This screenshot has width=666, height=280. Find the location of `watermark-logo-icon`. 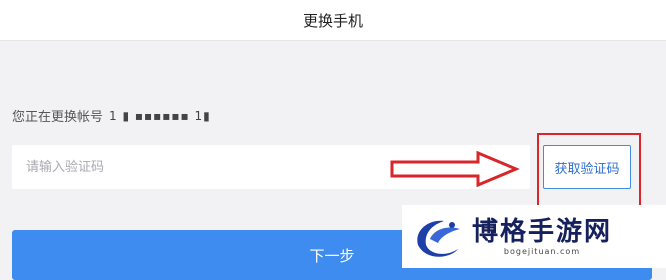

watermark-logo-icon is located at coordinates (438, 238).